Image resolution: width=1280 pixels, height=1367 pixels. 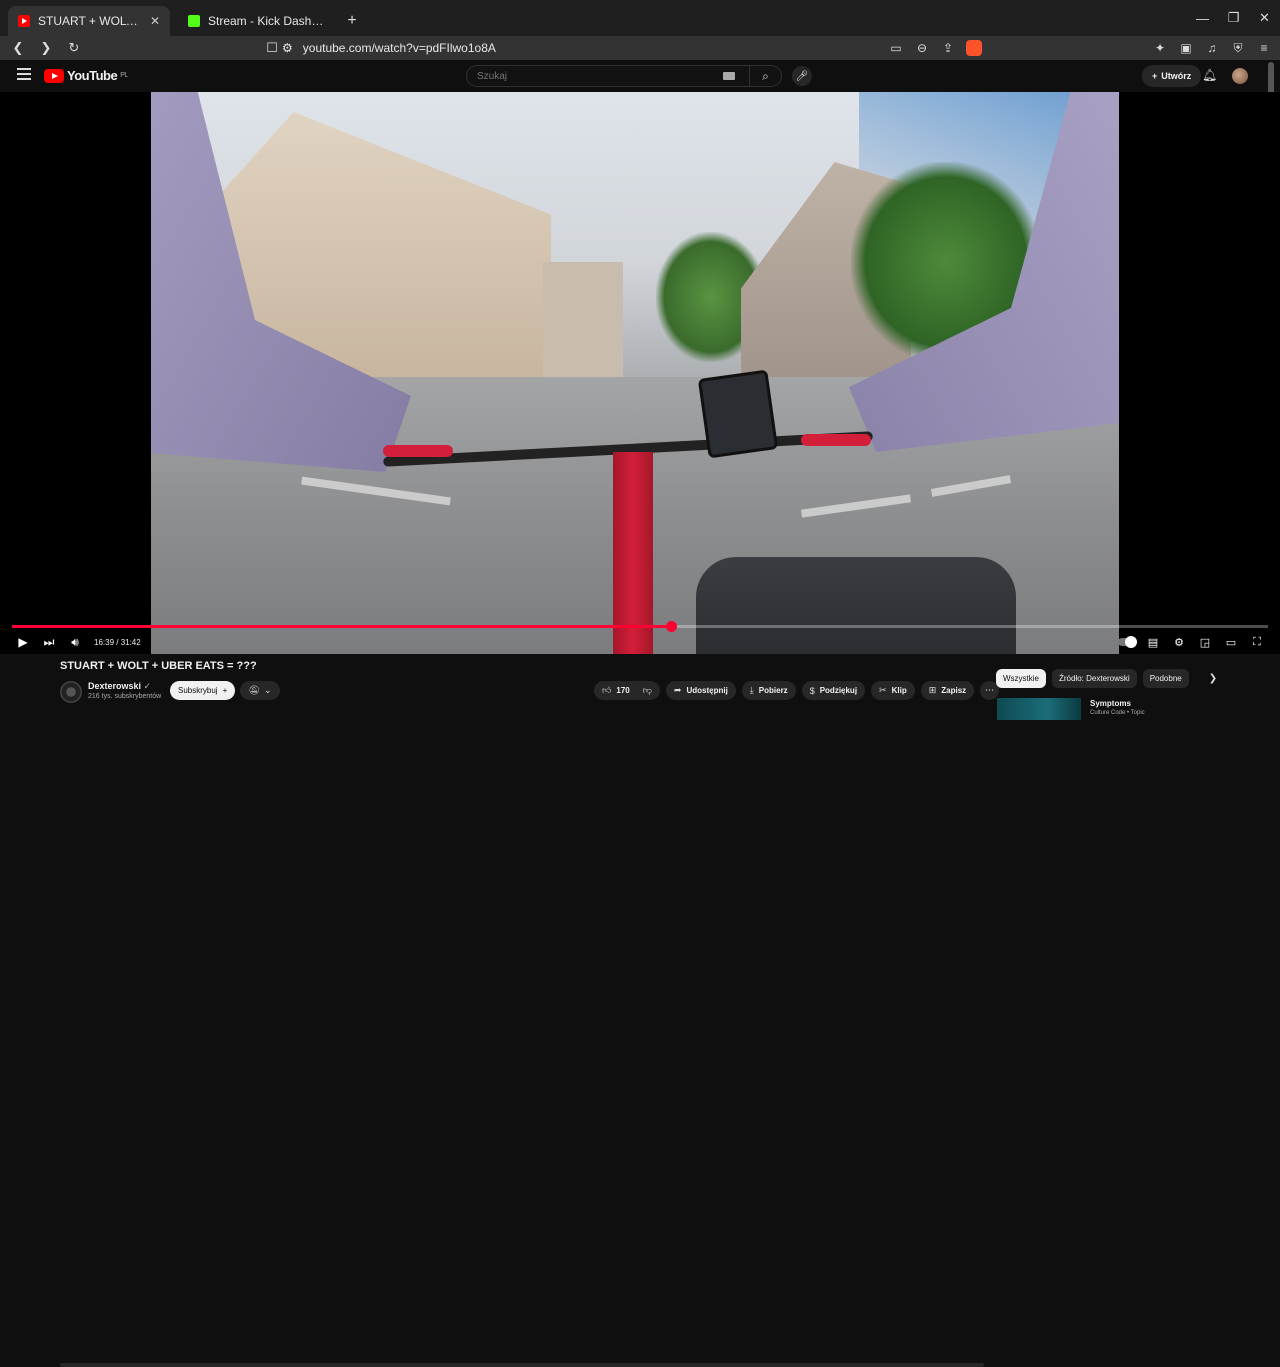 What do you see at coordinates (352, 21) in the screenshot?
I see `new-tab-button: +` at bounding box center [352, 21].